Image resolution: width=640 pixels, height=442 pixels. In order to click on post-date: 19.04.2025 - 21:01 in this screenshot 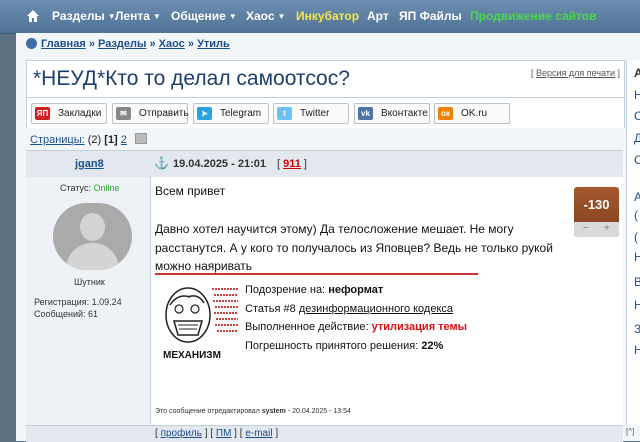, I will do `click(219, 164)`.